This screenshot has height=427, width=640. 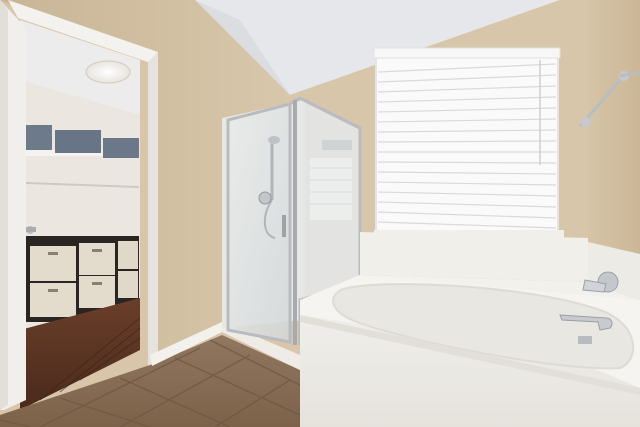 I want to click on window-blinds, so click(x=468, y=142).